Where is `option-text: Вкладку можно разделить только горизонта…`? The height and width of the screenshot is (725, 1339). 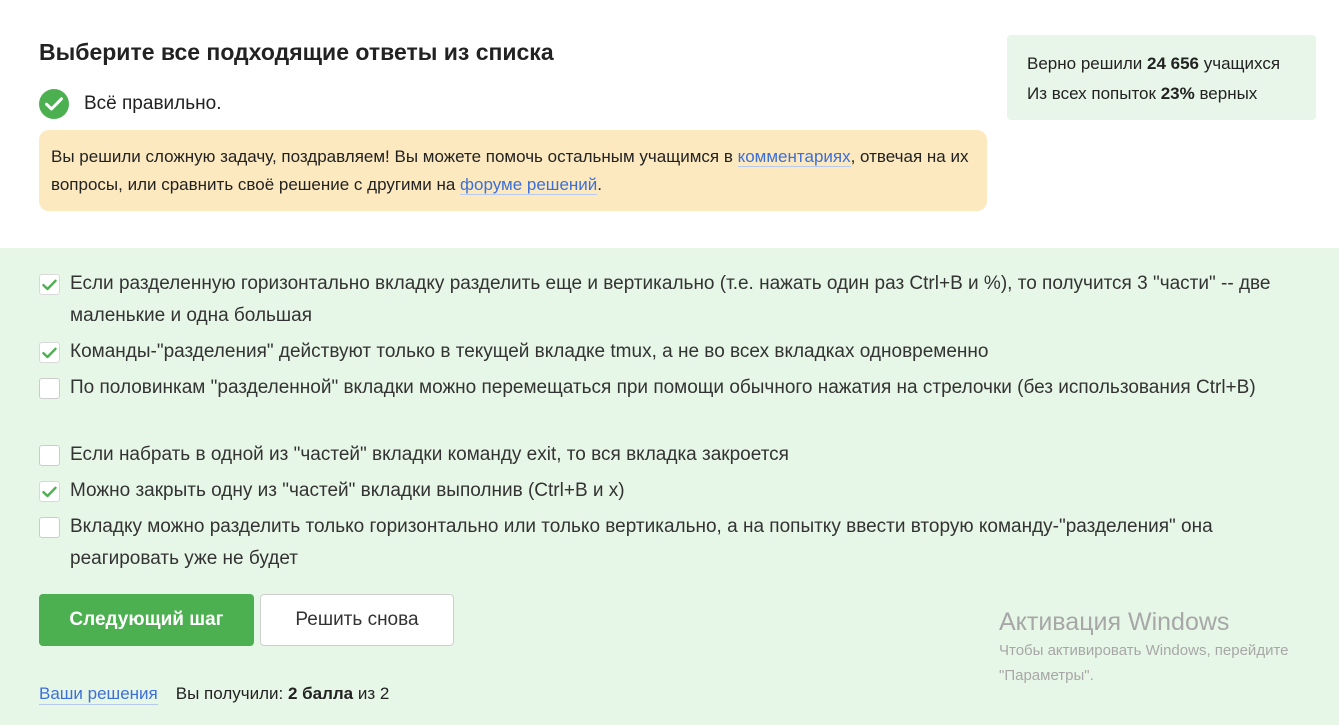 option-text: Вкладку можно разделить только горизонта… is located at coordinates (641, 542).